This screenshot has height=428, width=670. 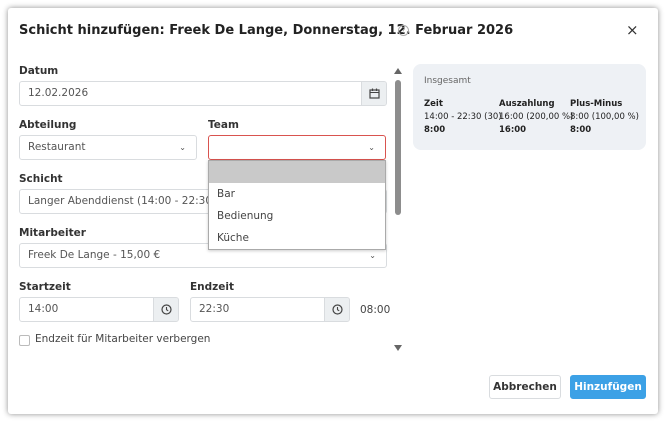 I want to click on summary-value: 16:00 (200,00 %), so click(x=536, y=117).